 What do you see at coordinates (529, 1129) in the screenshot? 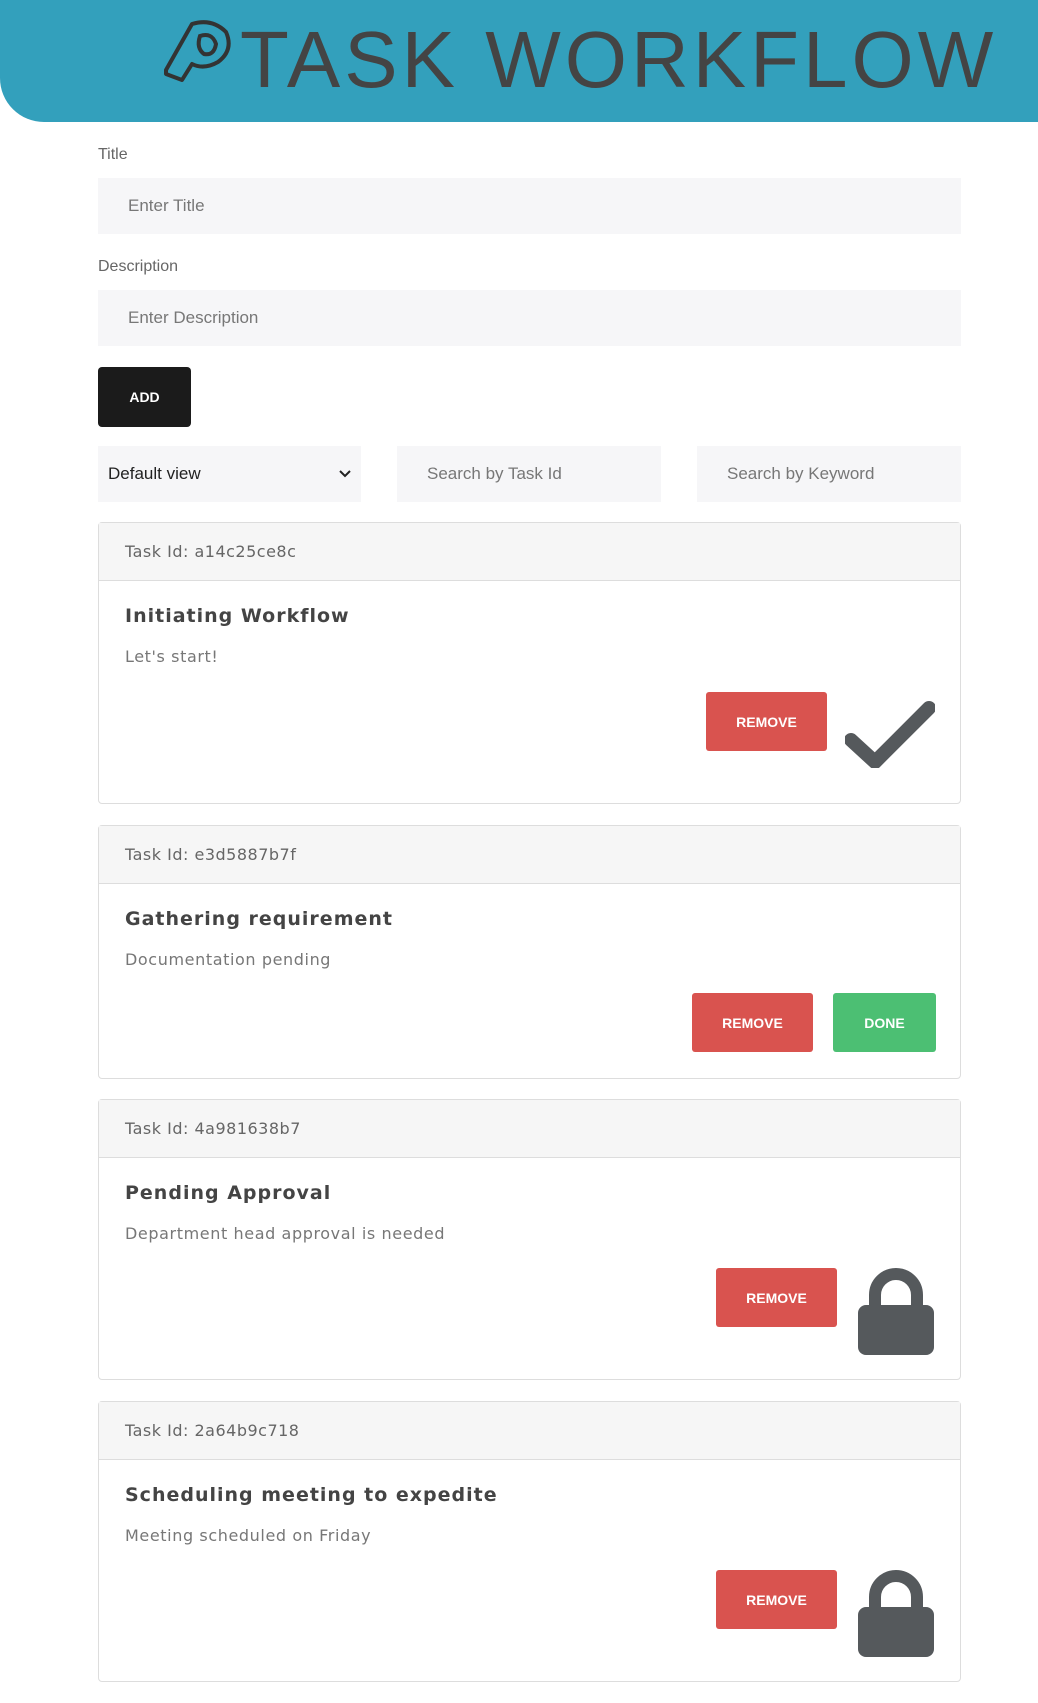
I see `task-id: Task Id: 4a981638b7` at bounding box center [529, 1129].